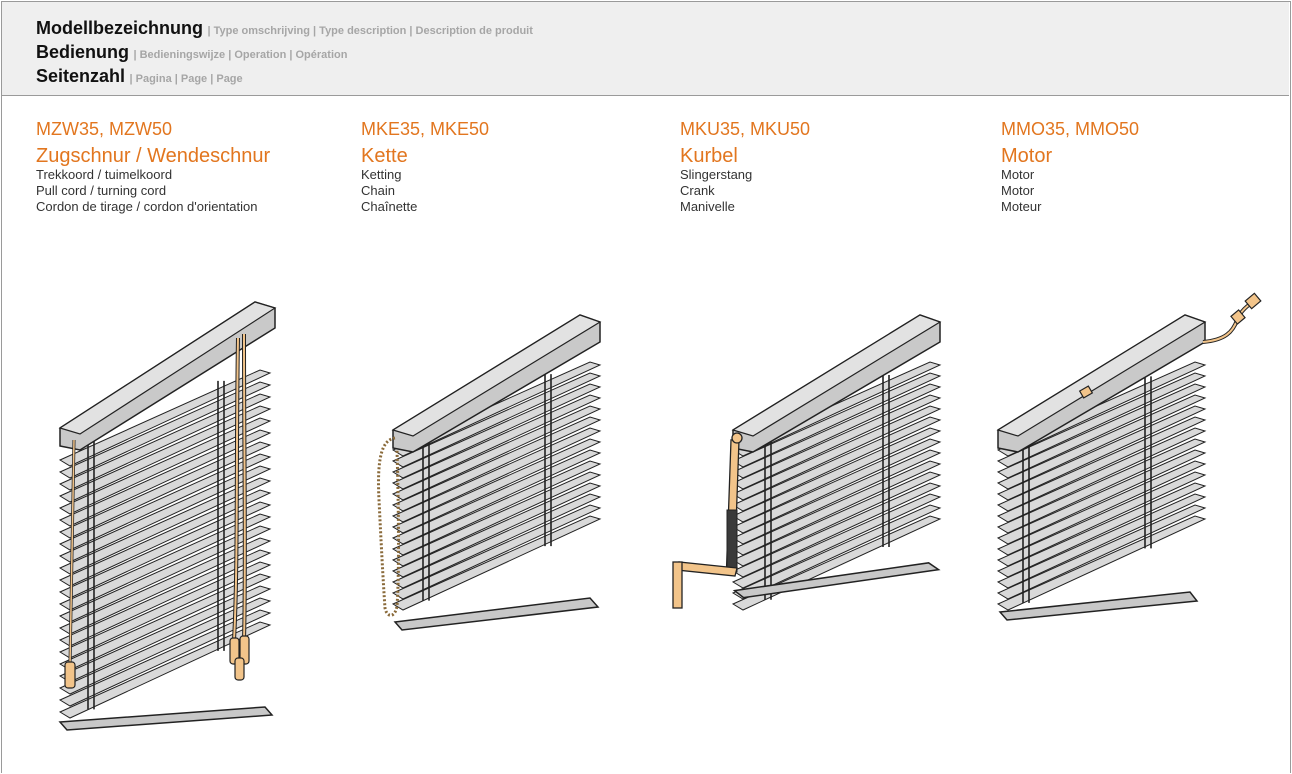  What do you see at coordinates (745, 129) in the screenshot?
I see `model-name: MKU35, MKU50` at bounding box center [745, 129].